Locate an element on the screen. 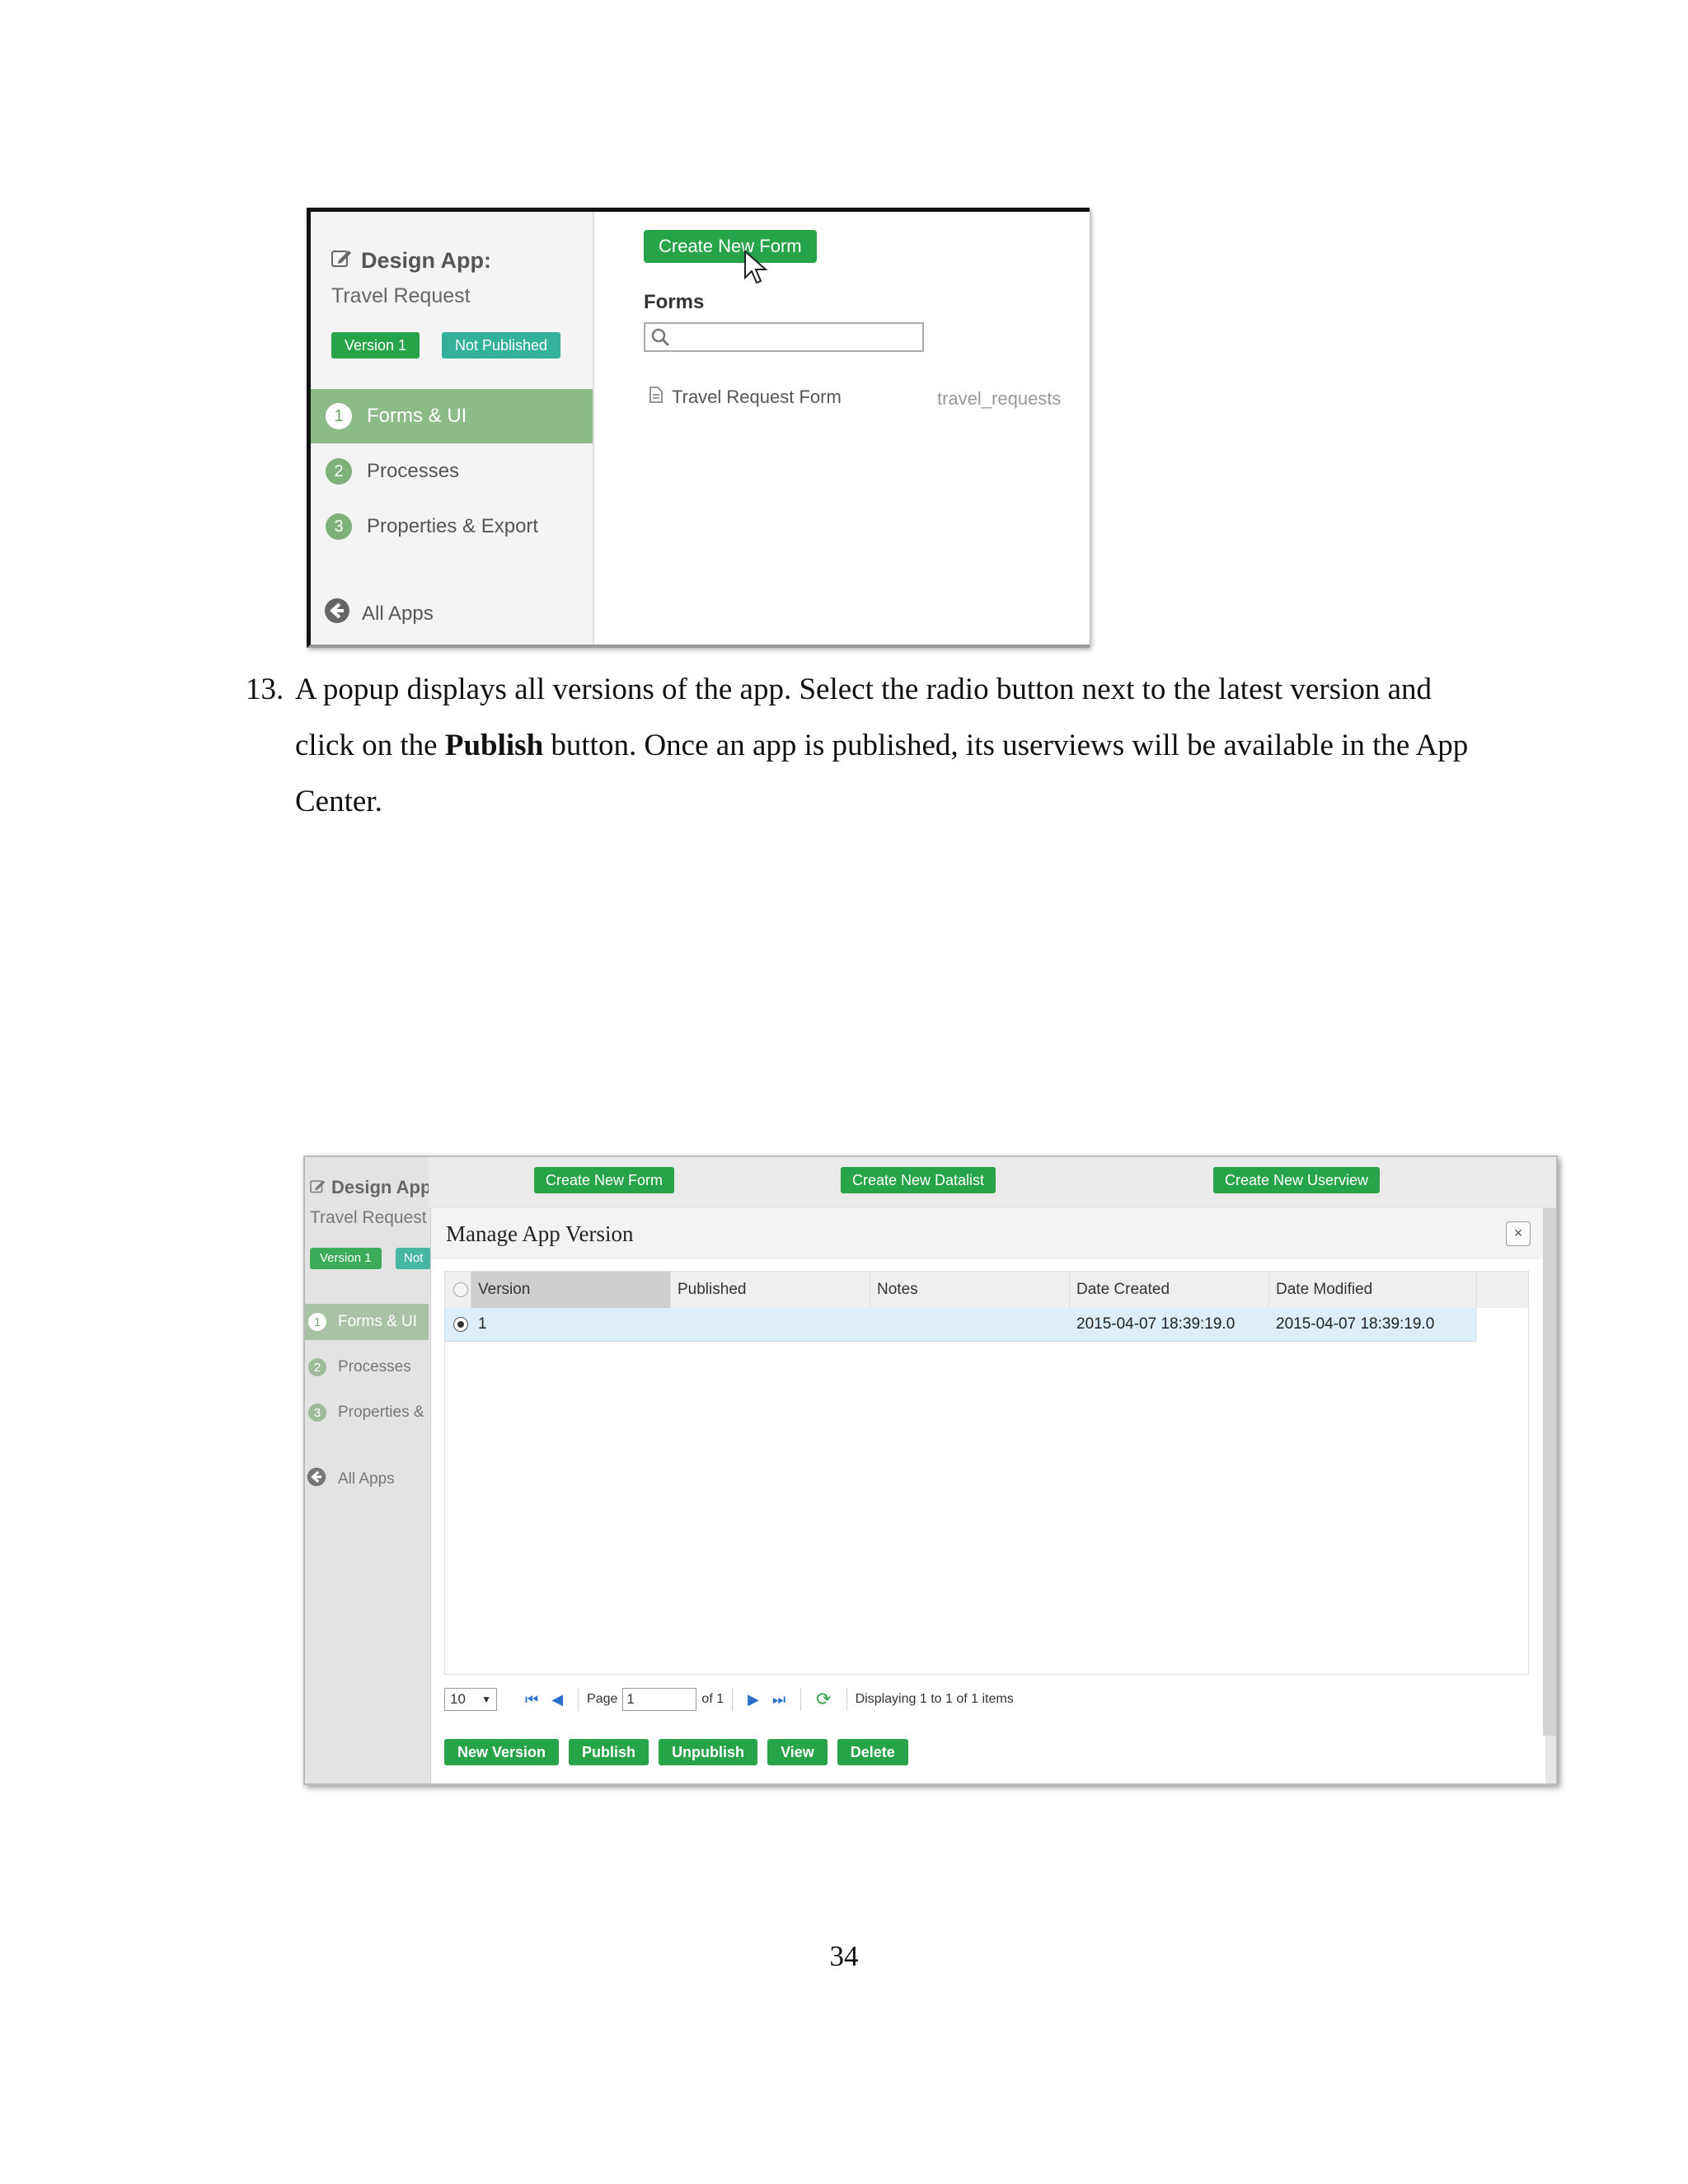  column-version: Version is located at coordinates (571, 1290).